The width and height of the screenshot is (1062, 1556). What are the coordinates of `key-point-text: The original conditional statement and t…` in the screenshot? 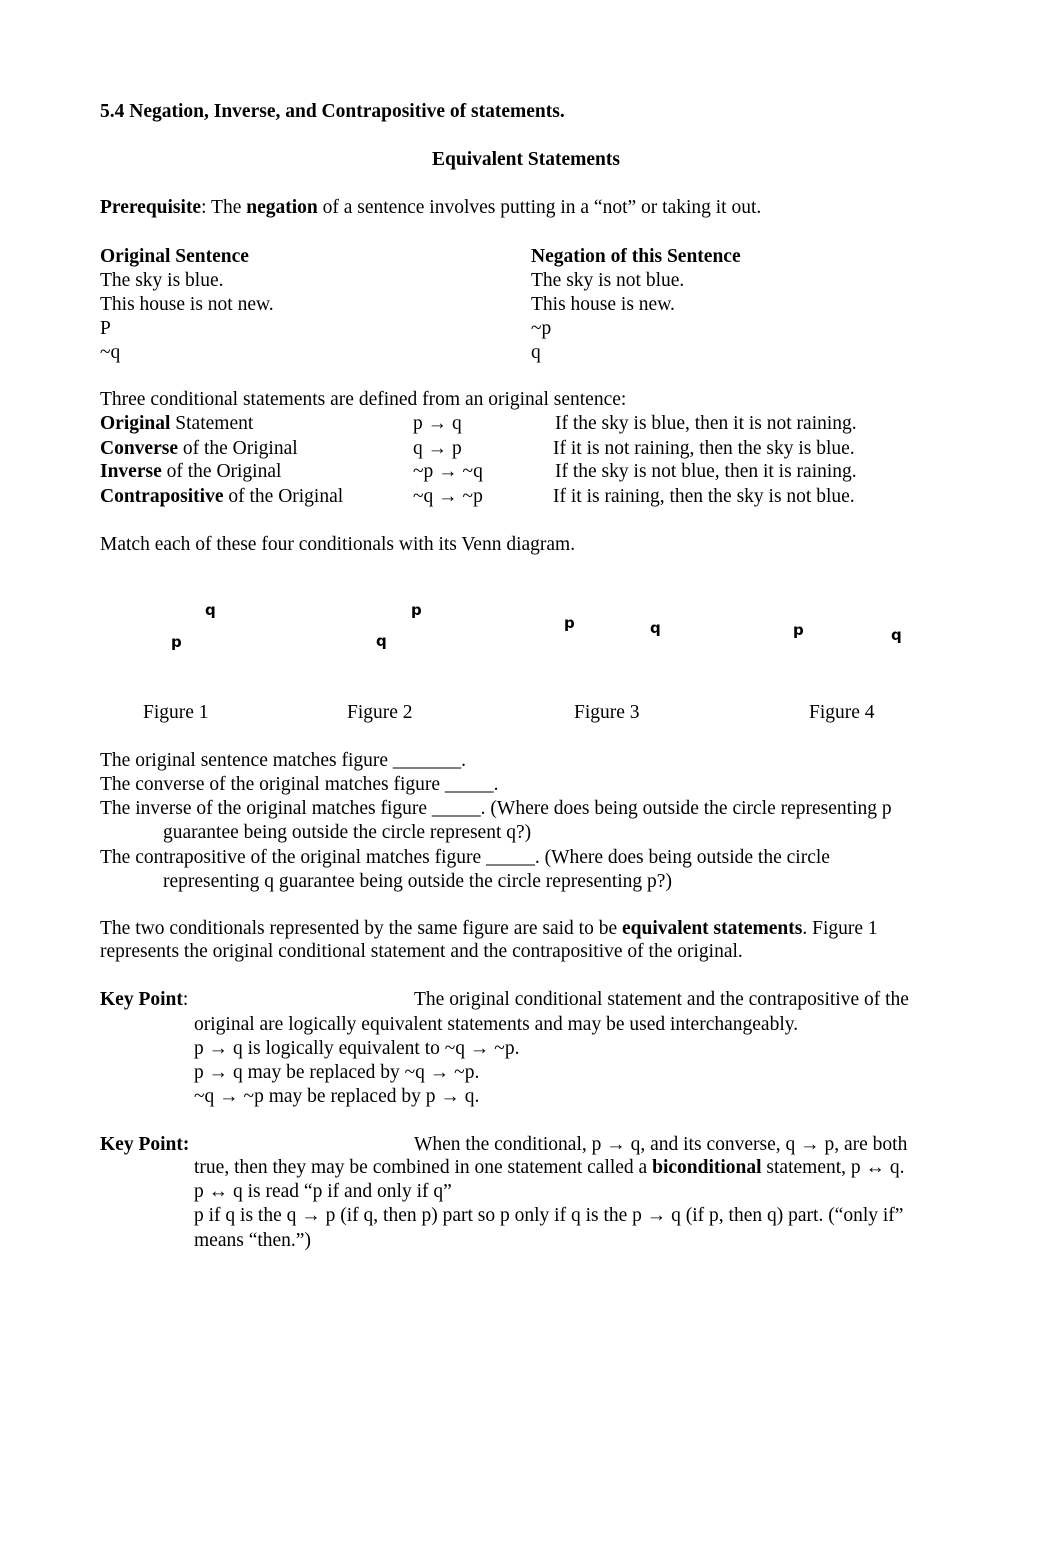 It's located at (661, 999).